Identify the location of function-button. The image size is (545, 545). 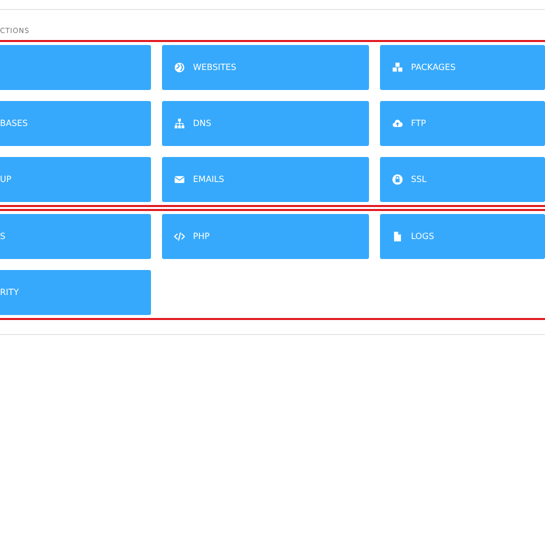
(75, 67).